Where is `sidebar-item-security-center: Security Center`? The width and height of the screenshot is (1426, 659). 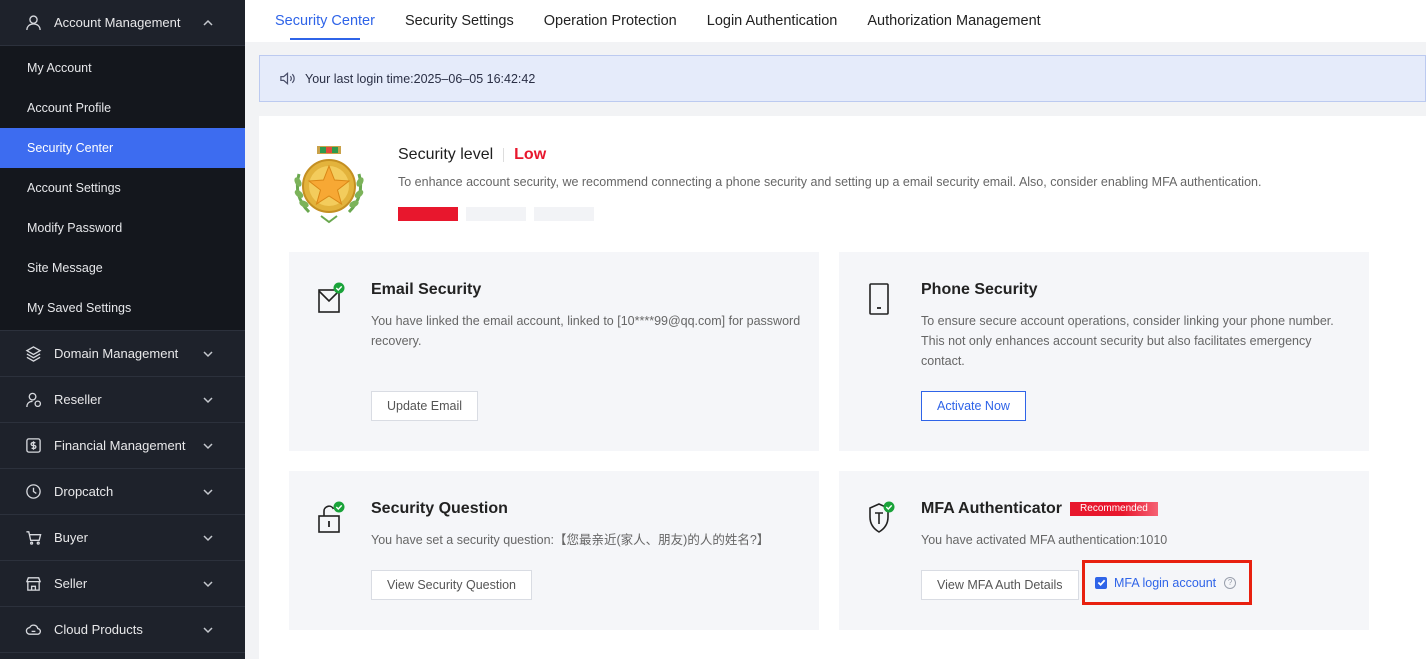 sidebar-item-security-center: Security Center is located at coordinates (122, 148).